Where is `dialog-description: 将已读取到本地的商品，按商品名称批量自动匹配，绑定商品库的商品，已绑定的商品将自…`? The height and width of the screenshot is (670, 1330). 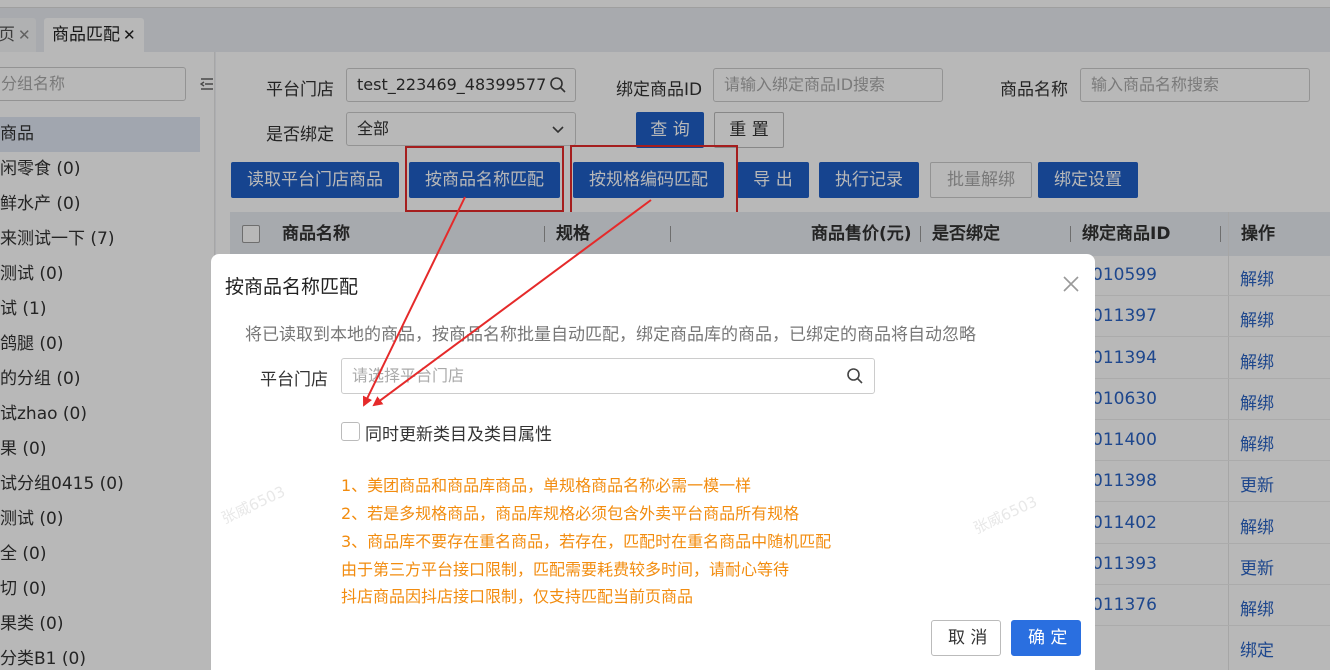
dialog-description: 将已读取到本地的商品，按商品名称批量自动匹配，绑定商品库的商品，已绑定的商品将自… is located at coordinates (610, 335).